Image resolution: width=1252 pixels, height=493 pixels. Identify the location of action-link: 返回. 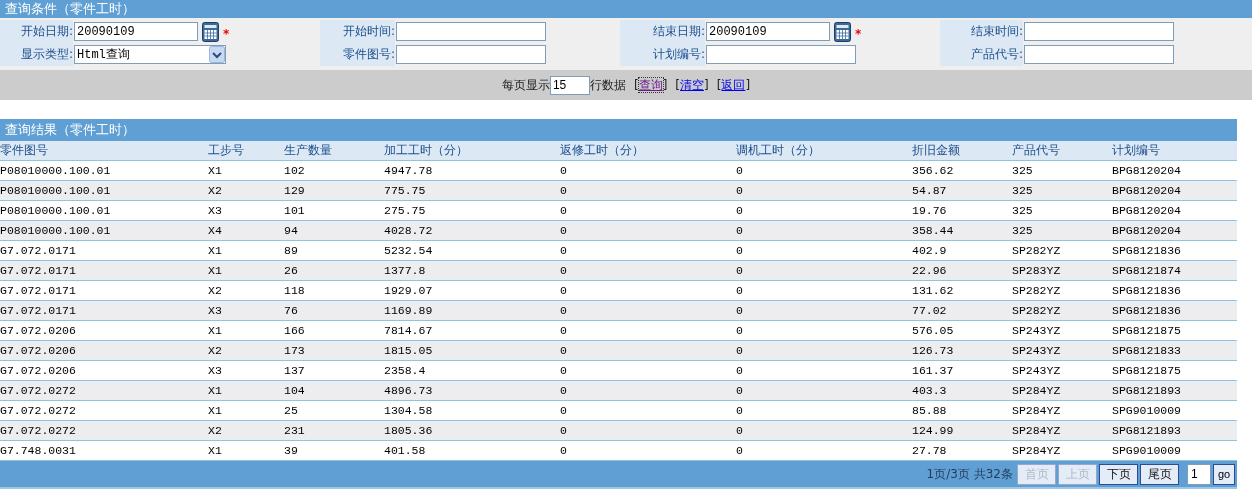
(733, 84).